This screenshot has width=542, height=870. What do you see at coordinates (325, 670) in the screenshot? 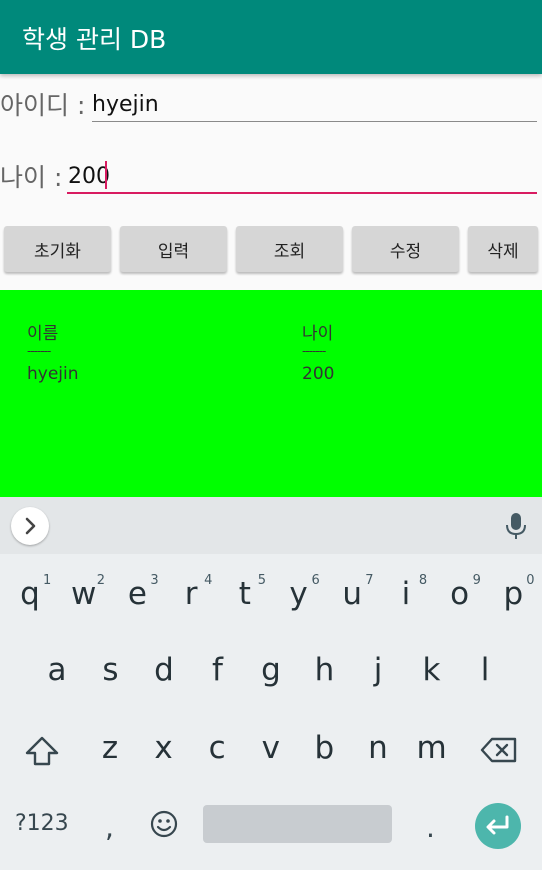
I see `key-row2-5: h` at bounding box center [325, 670].